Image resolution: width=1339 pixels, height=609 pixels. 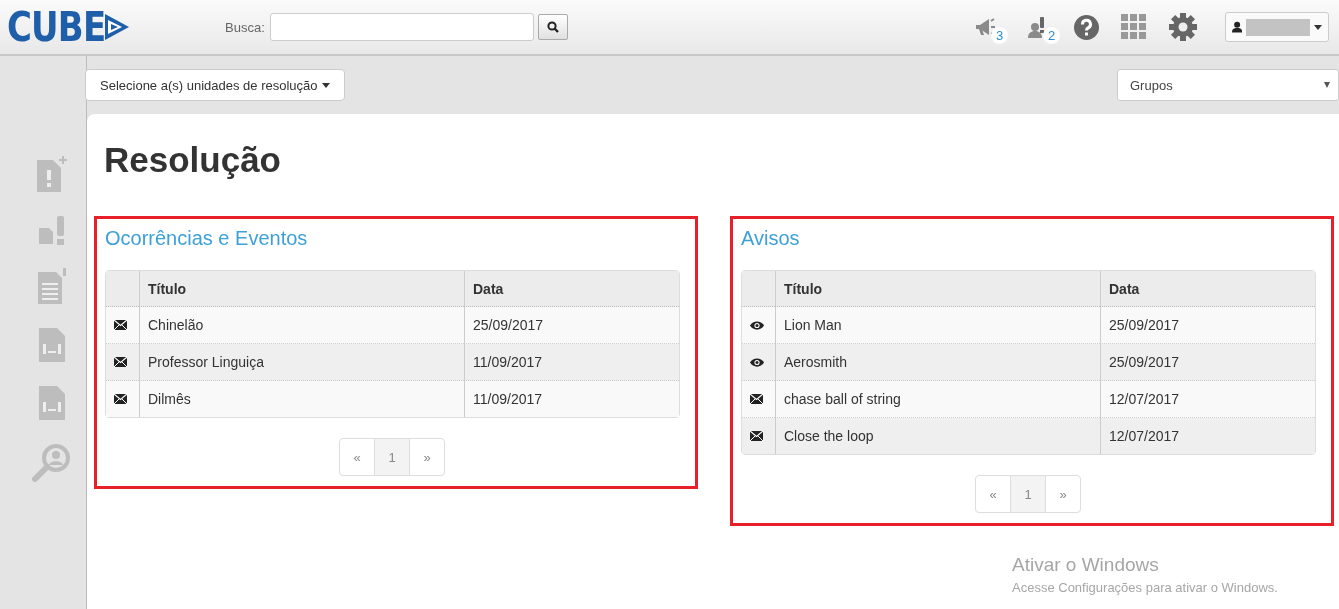 What do you see at coordinates (937, 436) in the screenshot?
I see `table-cell: Close the loop` at bounding box center [937, 436].